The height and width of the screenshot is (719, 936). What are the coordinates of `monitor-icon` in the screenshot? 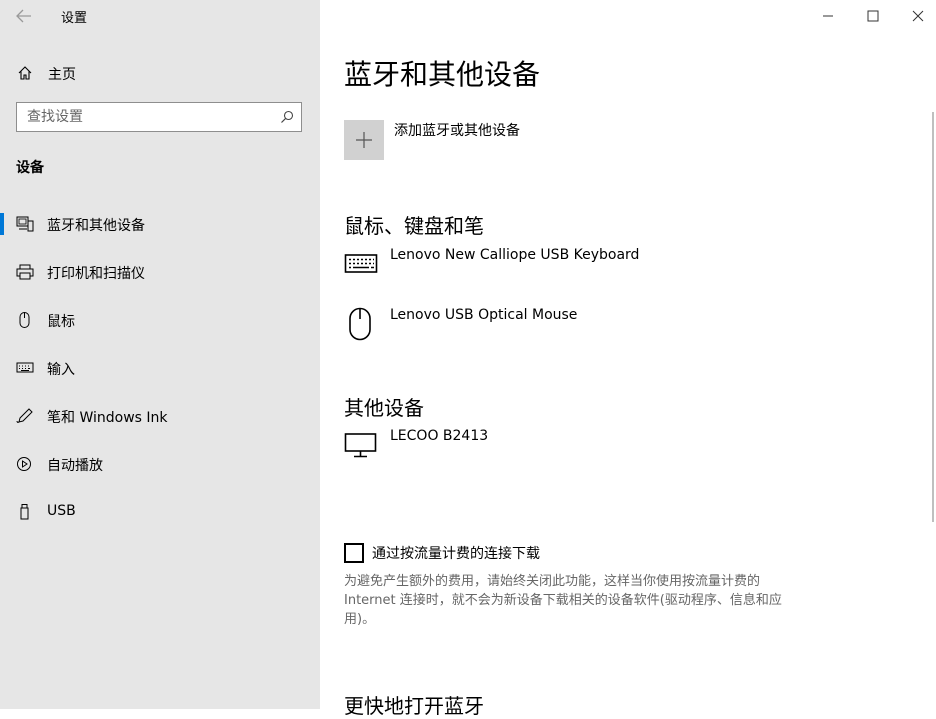 It's located at (360, 445).